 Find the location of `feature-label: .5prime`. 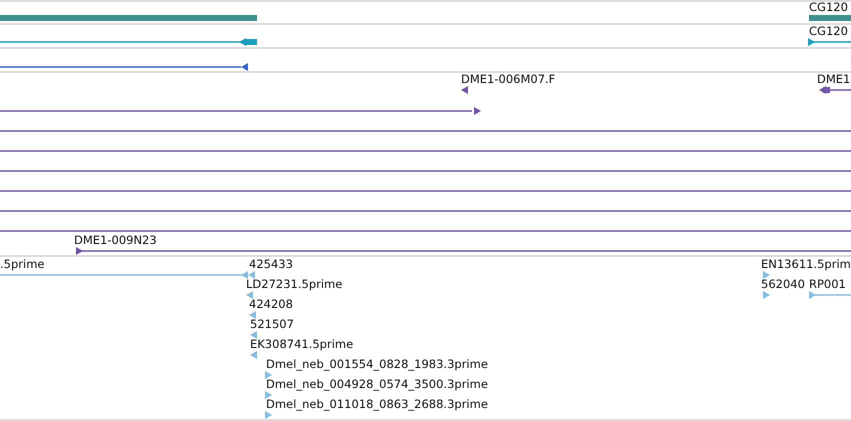

feature-label: .5prime is located at coordinates (22, 264).